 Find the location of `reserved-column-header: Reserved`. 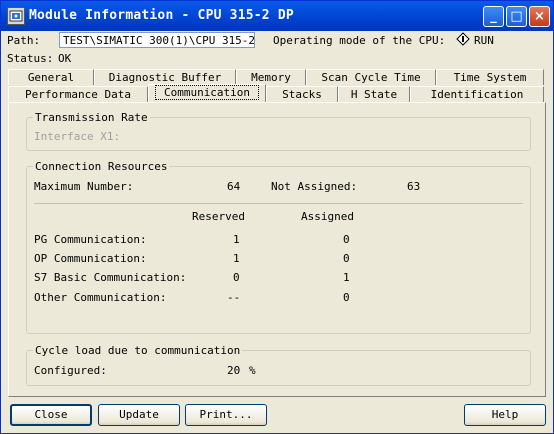

reserved-column-header: Reserved is located at coordinates (218, 216).